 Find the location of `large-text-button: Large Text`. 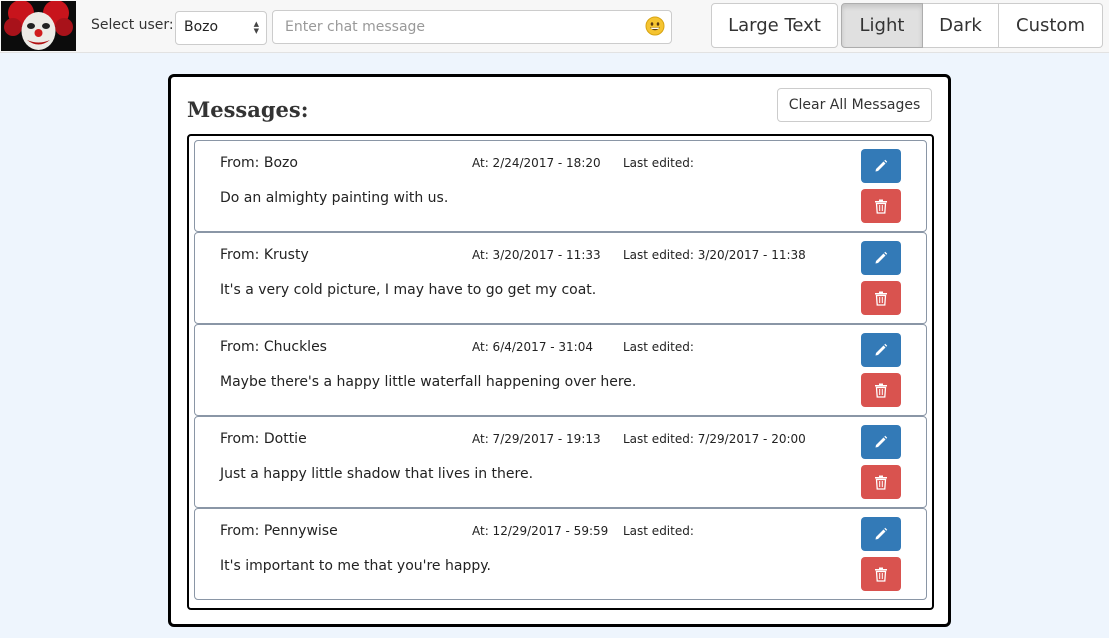

large-text-button: Large Text is located at coordinates (774, 25).